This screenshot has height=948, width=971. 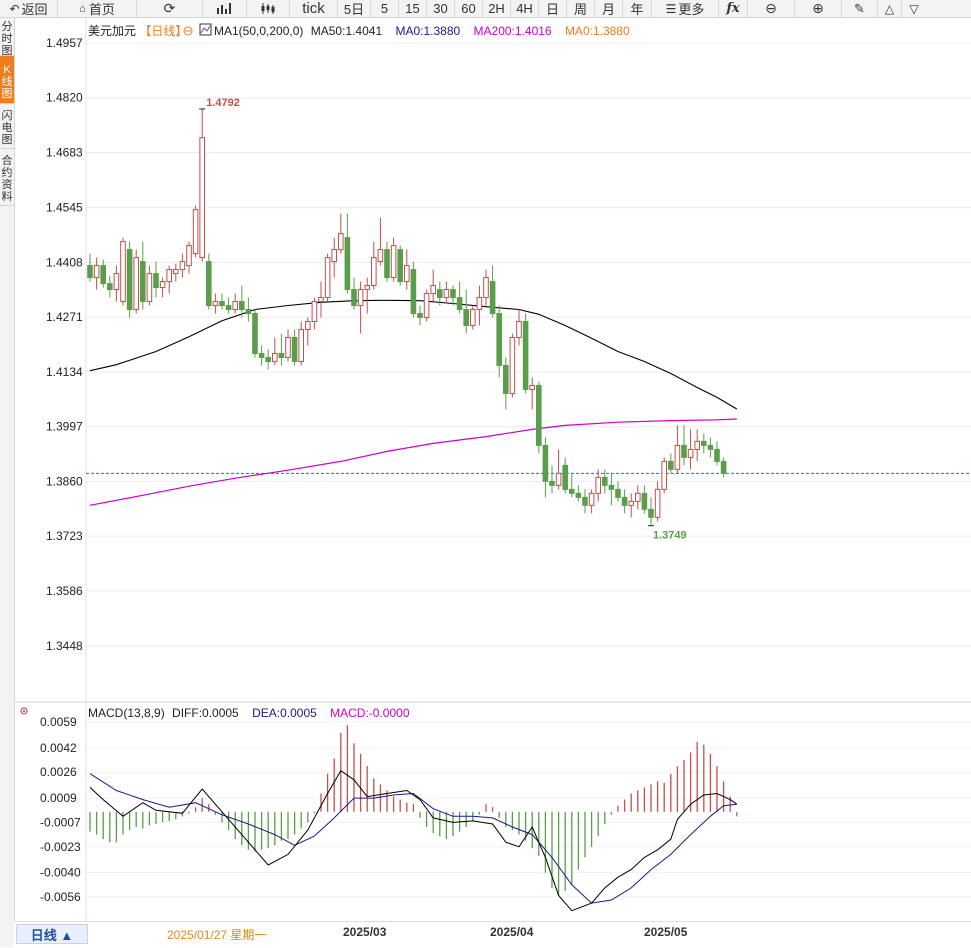 What do you see at coordinates (441, 8) in the screenshot?
I see `period-30m: 30` at bounding box center [441, 8].